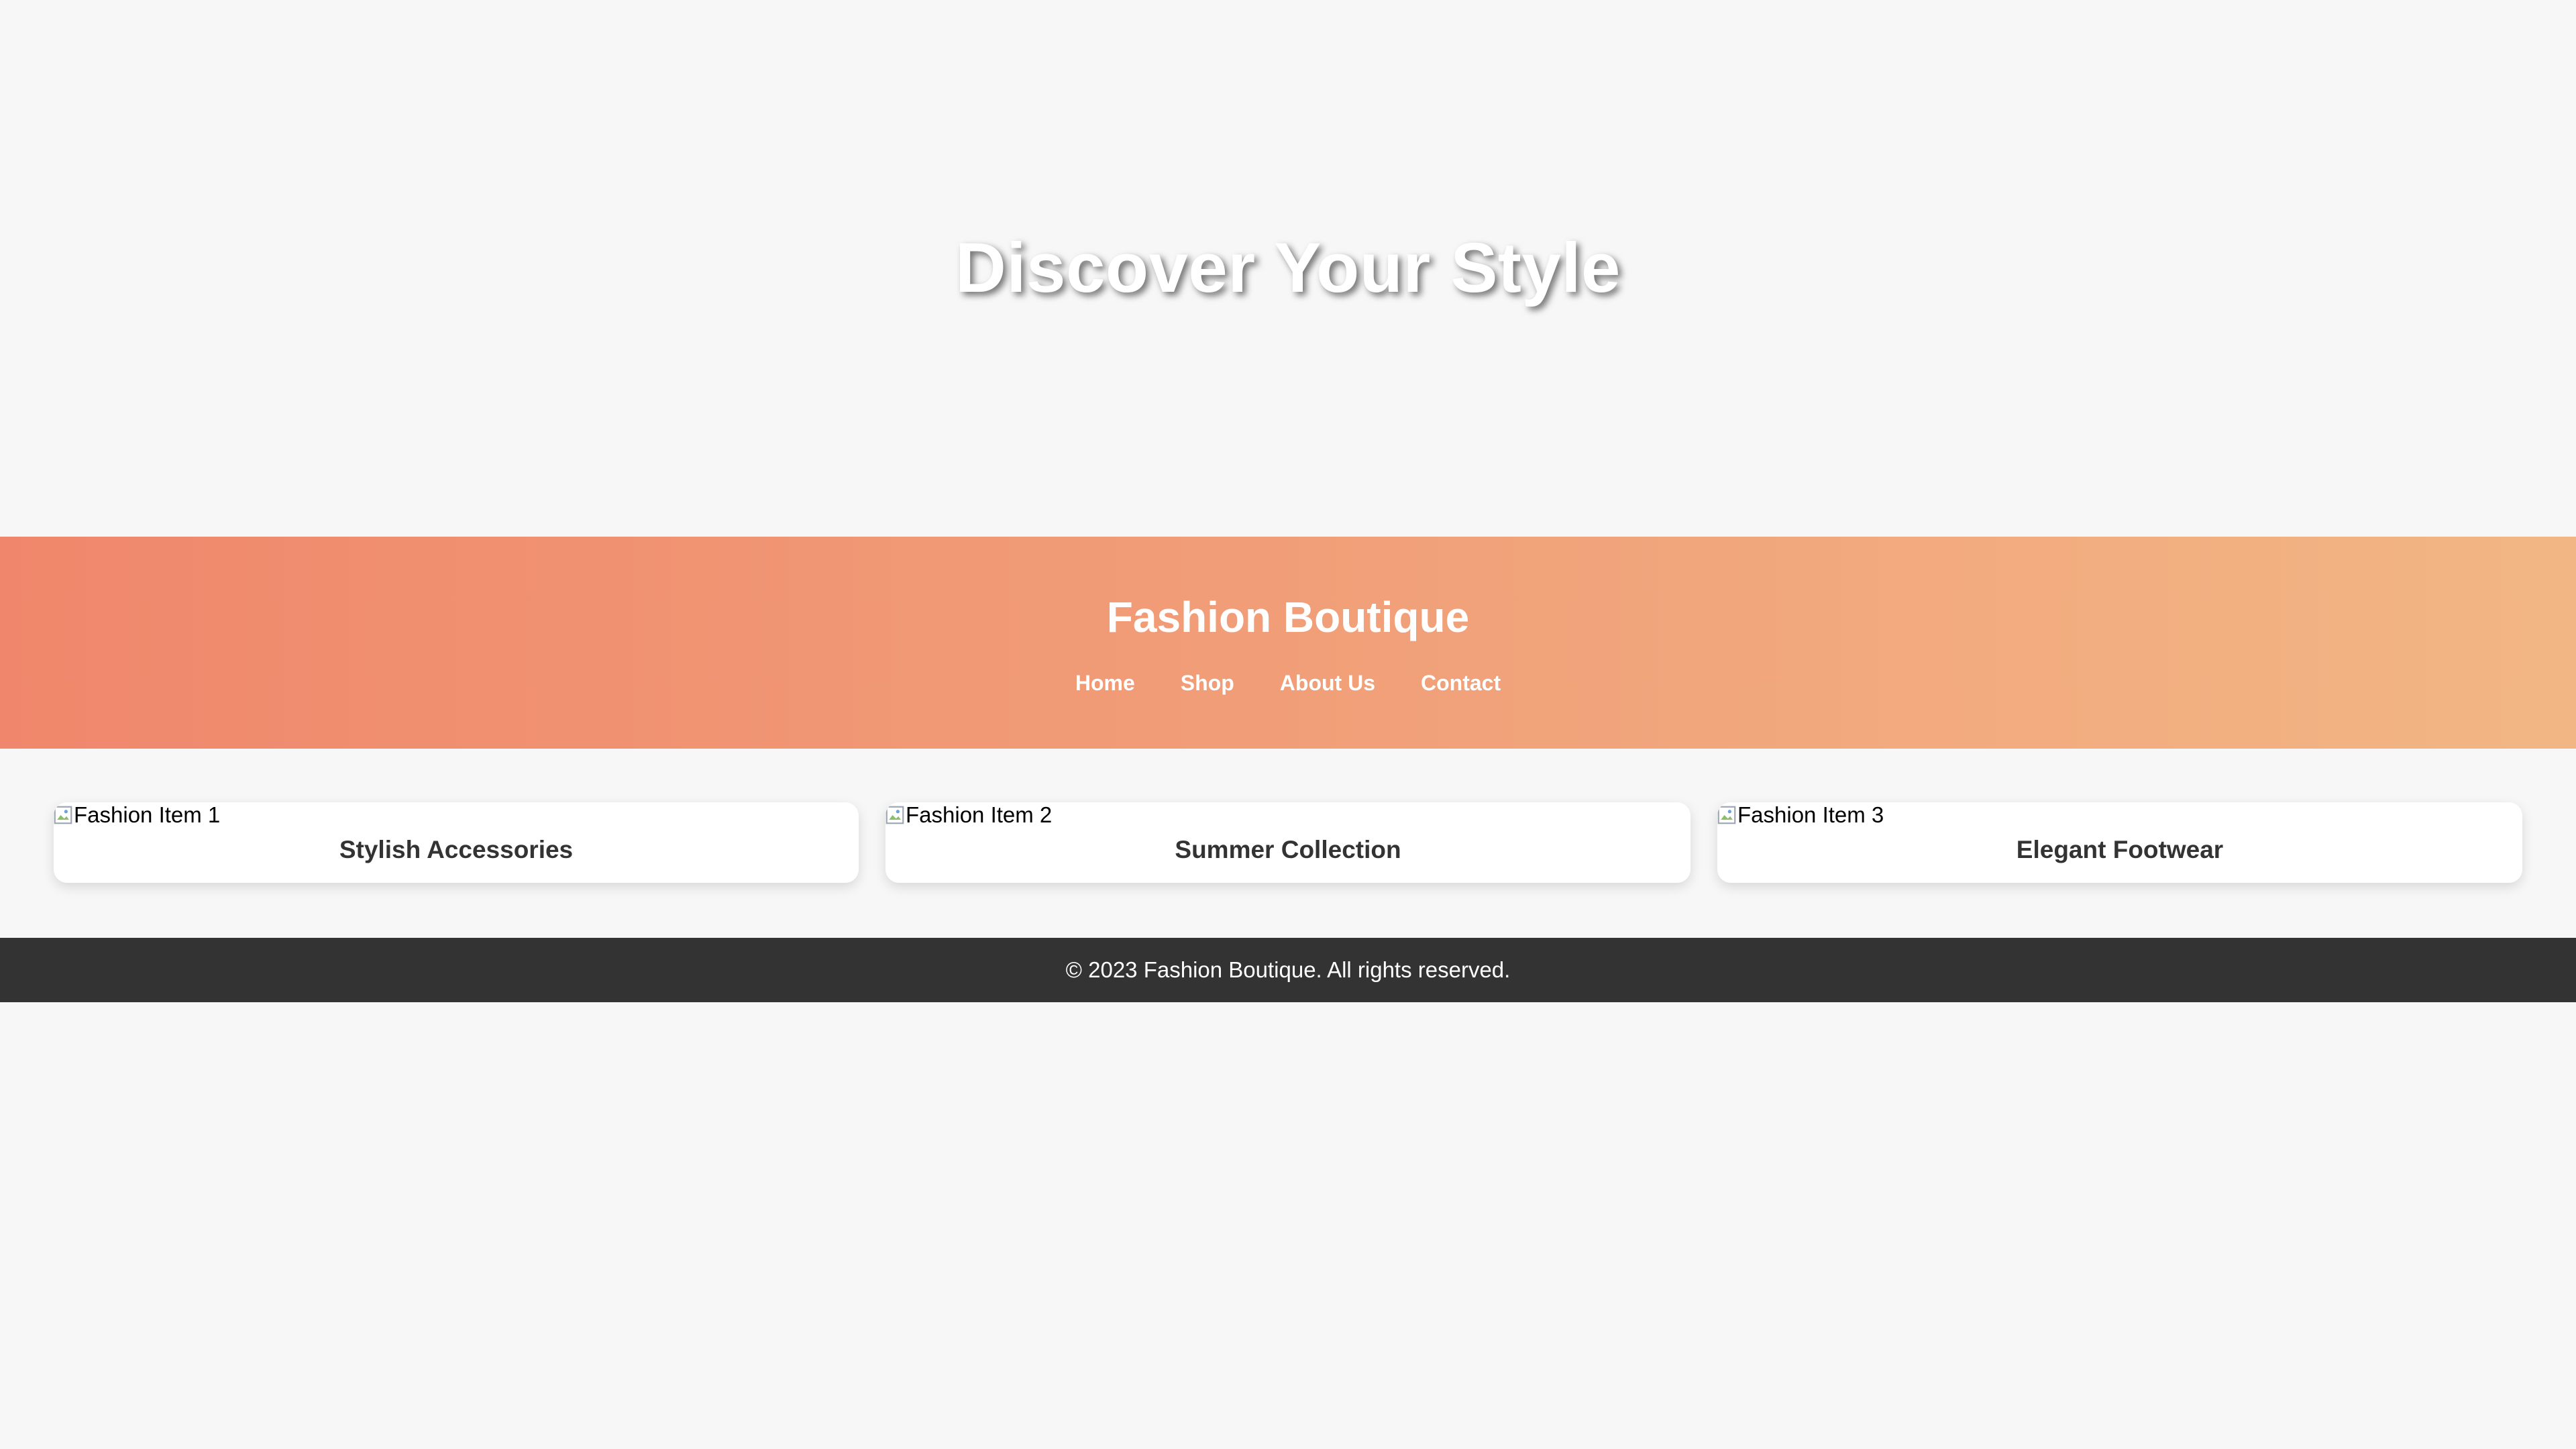 This screenshot has width=2576, height=1449. I want to click on nav-link-contact: Contact, so click(1460, 682).